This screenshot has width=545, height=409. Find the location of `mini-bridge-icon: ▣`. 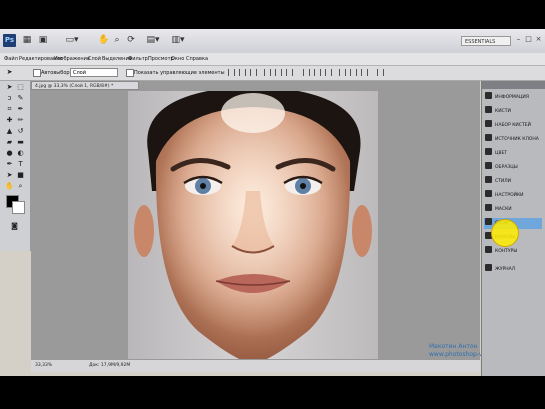

mini-bridge-icon: ▣ is located at coordinates (43, 40).